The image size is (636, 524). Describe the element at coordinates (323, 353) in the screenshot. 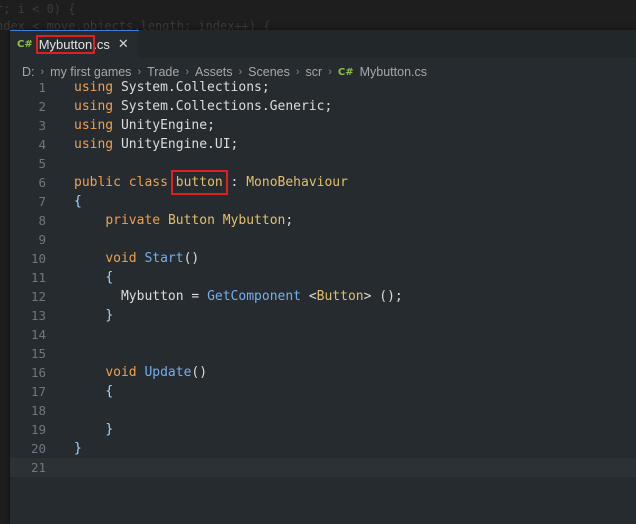

I see `code-line: 15` at that location.